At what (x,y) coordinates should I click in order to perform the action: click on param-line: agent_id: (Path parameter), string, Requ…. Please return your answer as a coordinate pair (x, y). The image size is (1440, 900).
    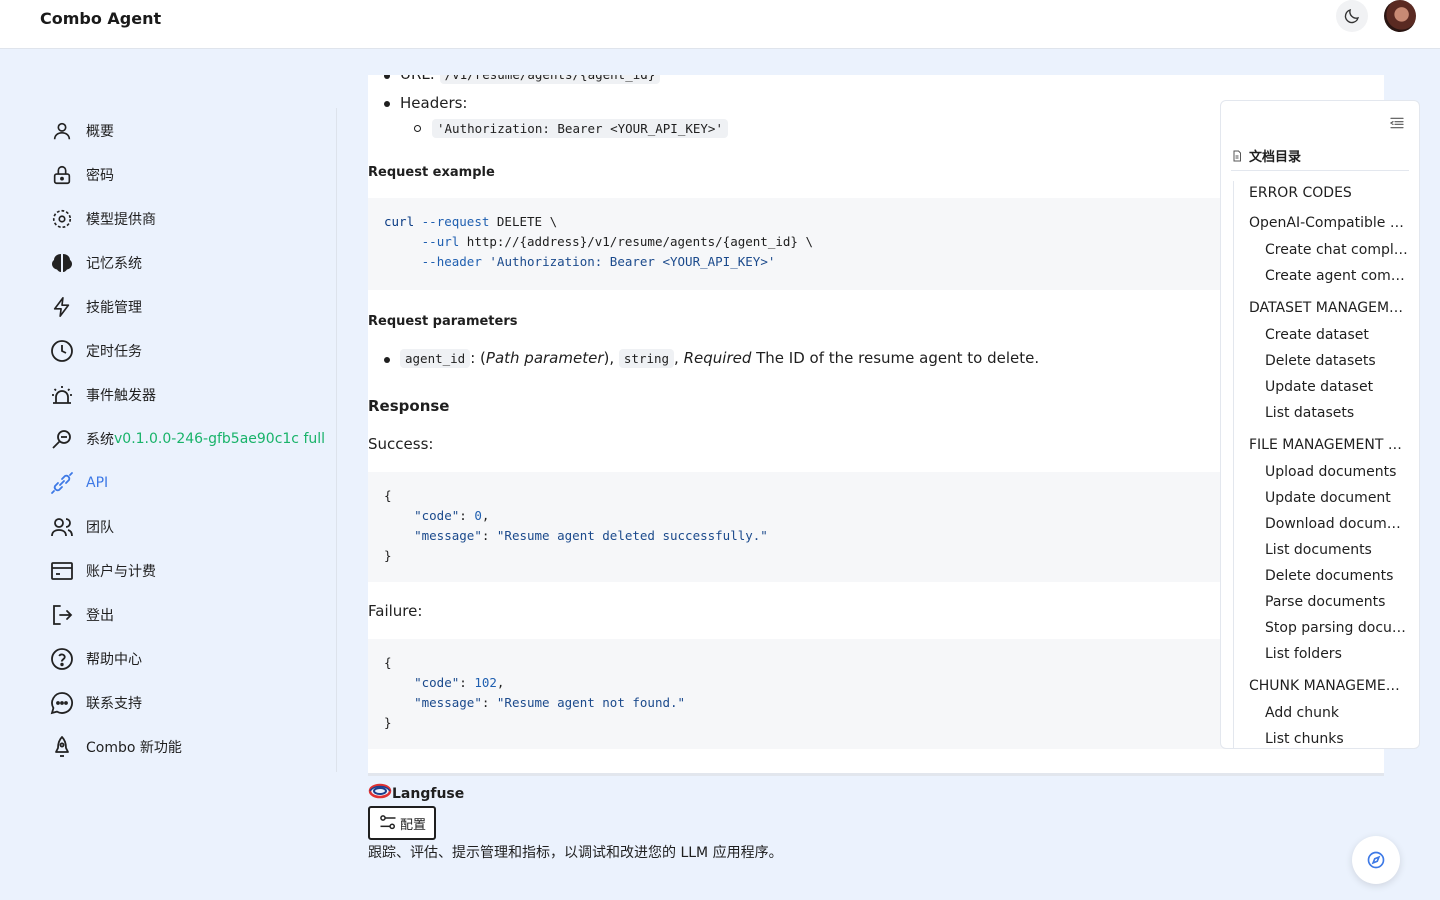
    Looking at the image, I should click on (720, 358).